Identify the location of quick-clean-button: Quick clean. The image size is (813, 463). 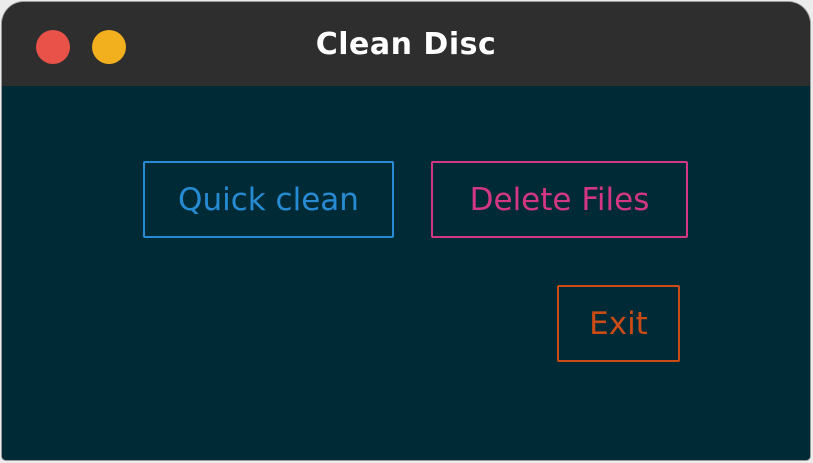
(268, 199).